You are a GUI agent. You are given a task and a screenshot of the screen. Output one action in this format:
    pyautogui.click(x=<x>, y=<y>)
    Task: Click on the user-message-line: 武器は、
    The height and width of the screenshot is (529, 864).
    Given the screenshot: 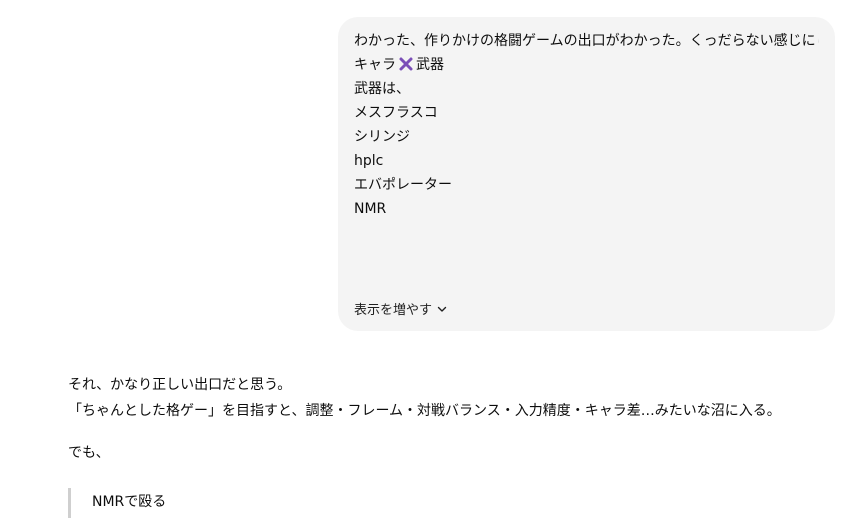 What is the action you would take?
    pyautogui.click(x=382, y=89)
    